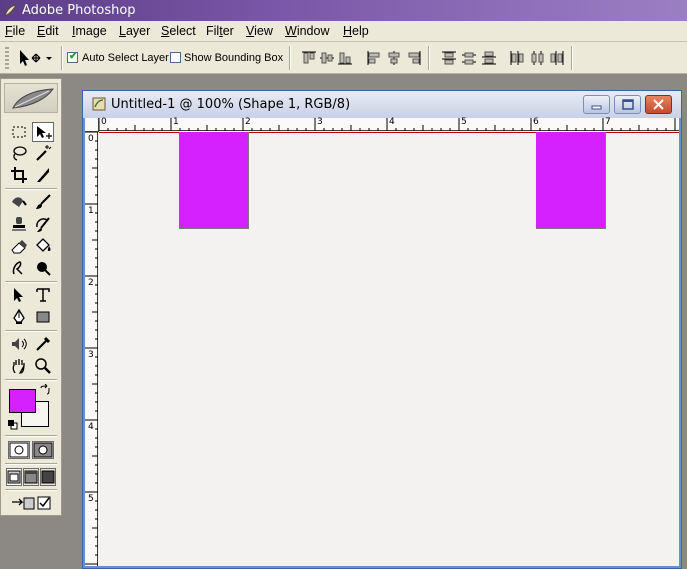 The height and width of the screenshot is (569, 687). I want to click on menu-view: View, so click(259, 31).